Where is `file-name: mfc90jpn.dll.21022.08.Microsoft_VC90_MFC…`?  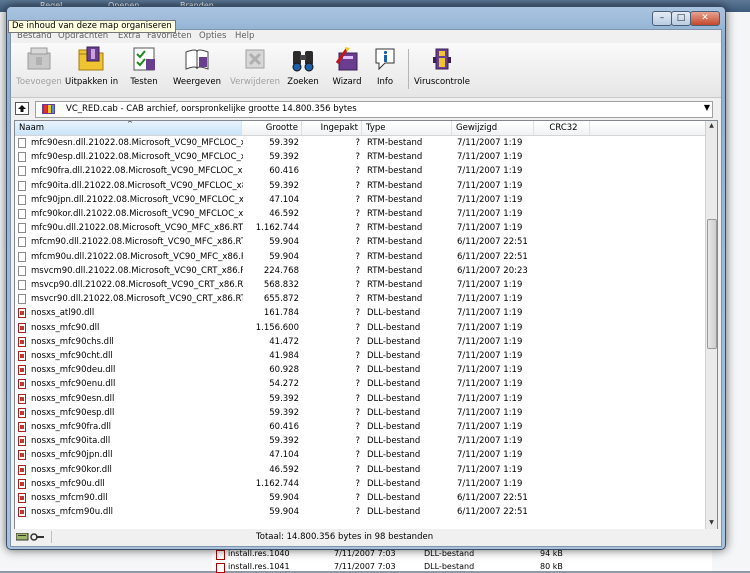 file-name: mfc90jpn.dll.21022.08.Microsoft_VC90_MFC… is located at coordinates (137, 199).